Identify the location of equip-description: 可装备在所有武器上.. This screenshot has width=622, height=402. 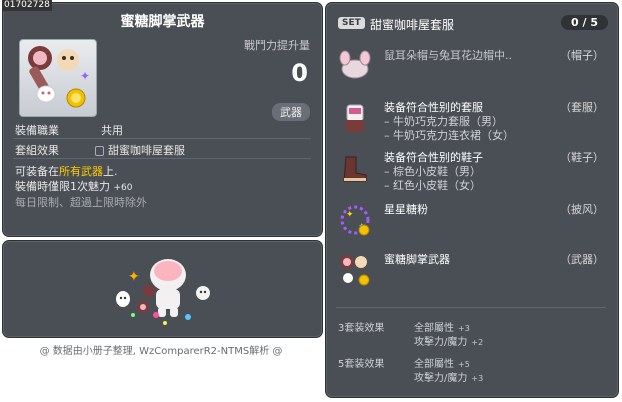
(66, 171).